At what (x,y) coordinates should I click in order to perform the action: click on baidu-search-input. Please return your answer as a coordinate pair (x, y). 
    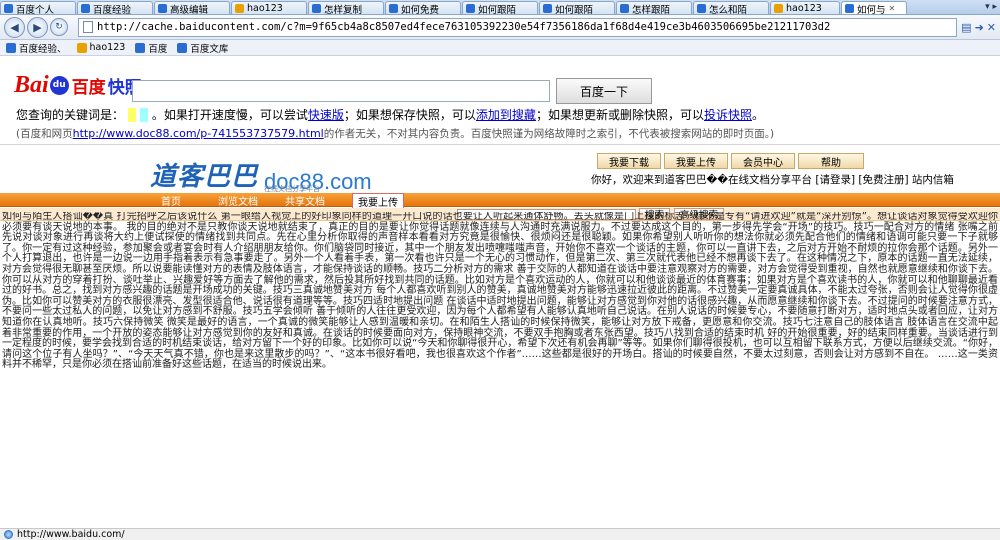
    Looking at the image, I should click on (341, 91).